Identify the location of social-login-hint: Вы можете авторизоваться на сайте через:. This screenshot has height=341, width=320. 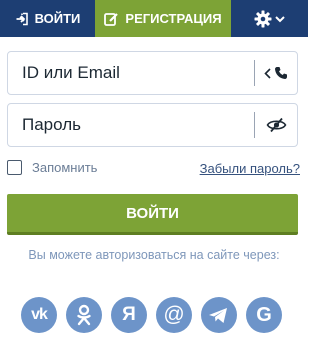
(154, 255).